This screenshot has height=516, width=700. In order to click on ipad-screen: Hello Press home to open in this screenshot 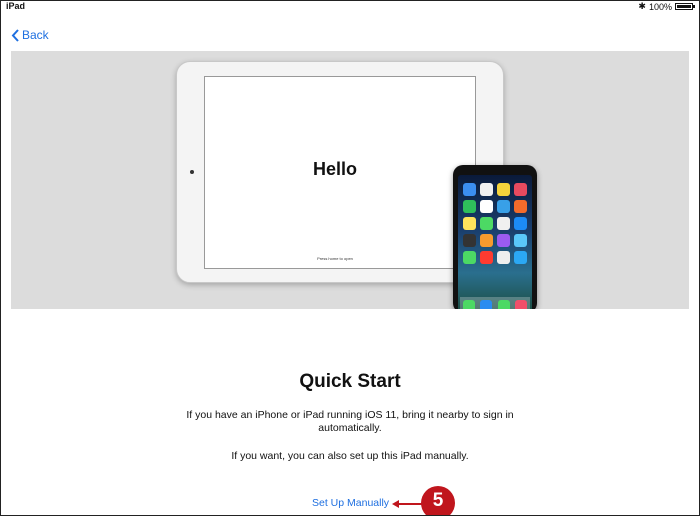, I will do `click(340, 172)`.